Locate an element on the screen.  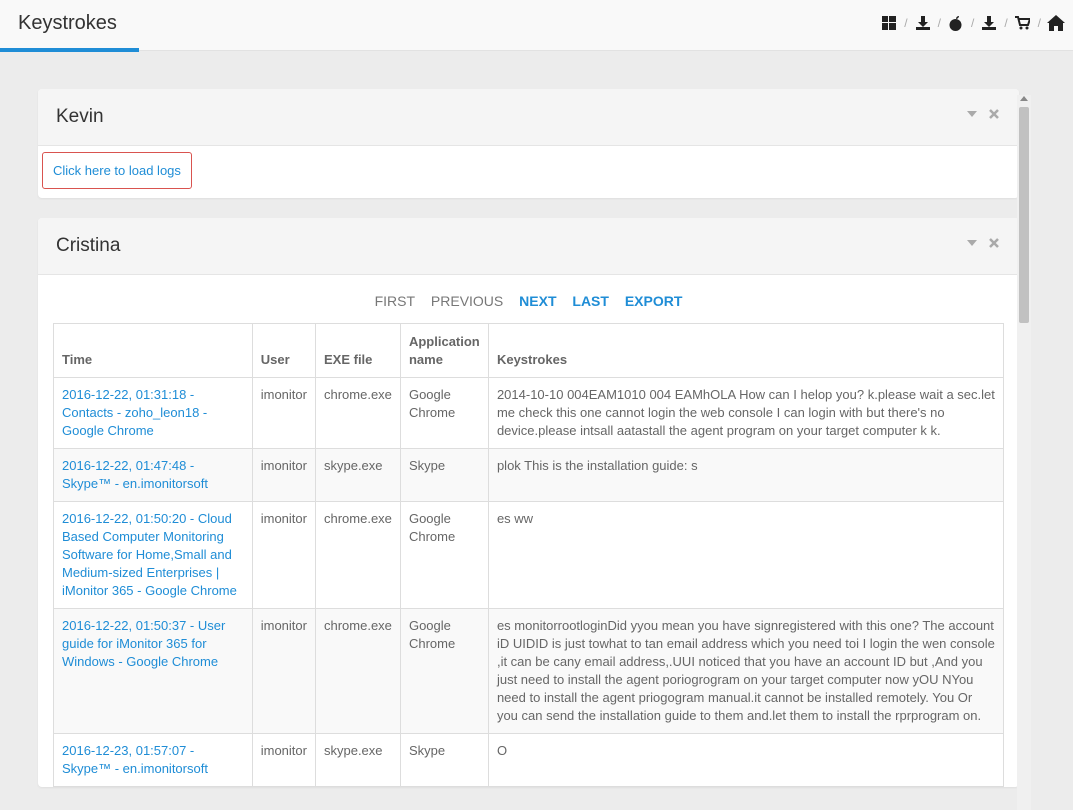
column-header-keystrokes: Keystrokes is located at coordinates (746, 350).